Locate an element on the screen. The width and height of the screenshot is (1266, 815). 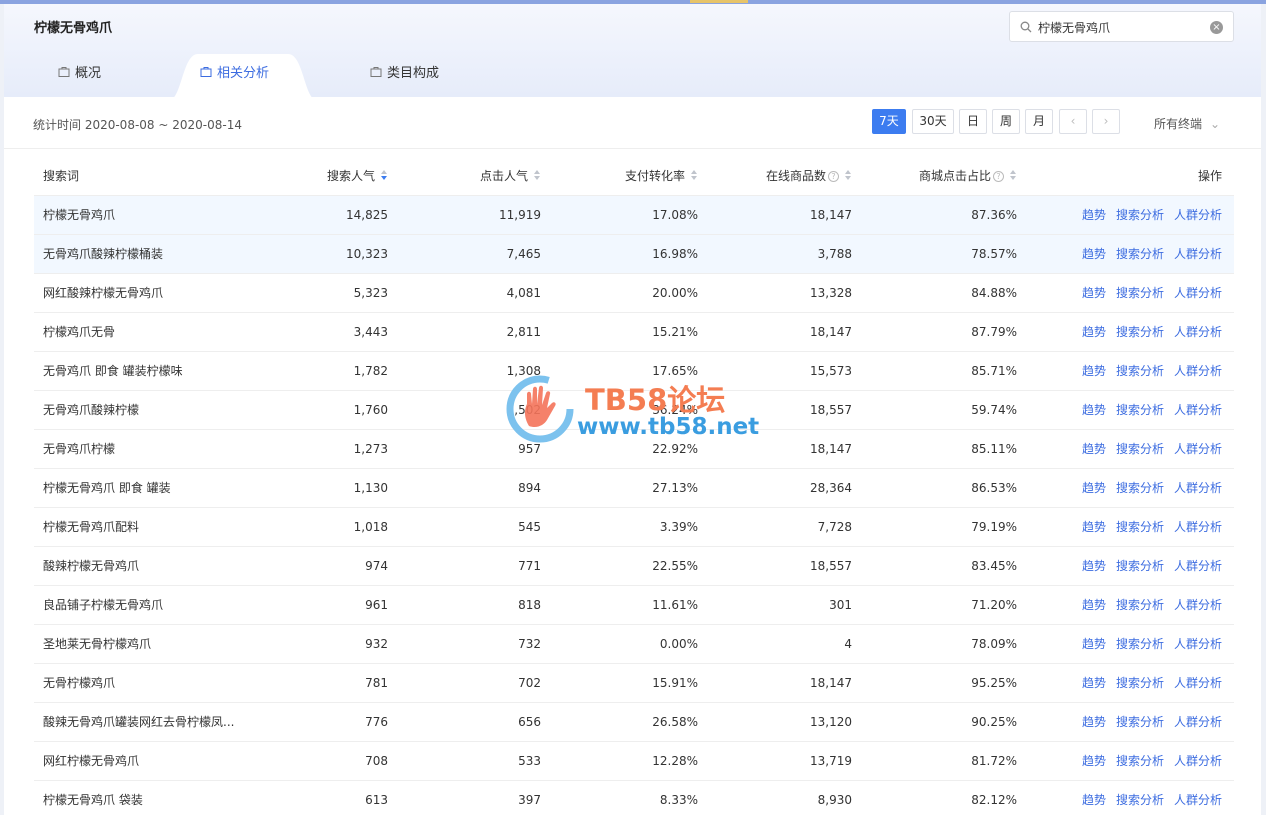
bag-icon is located at coordinates (206, 72).